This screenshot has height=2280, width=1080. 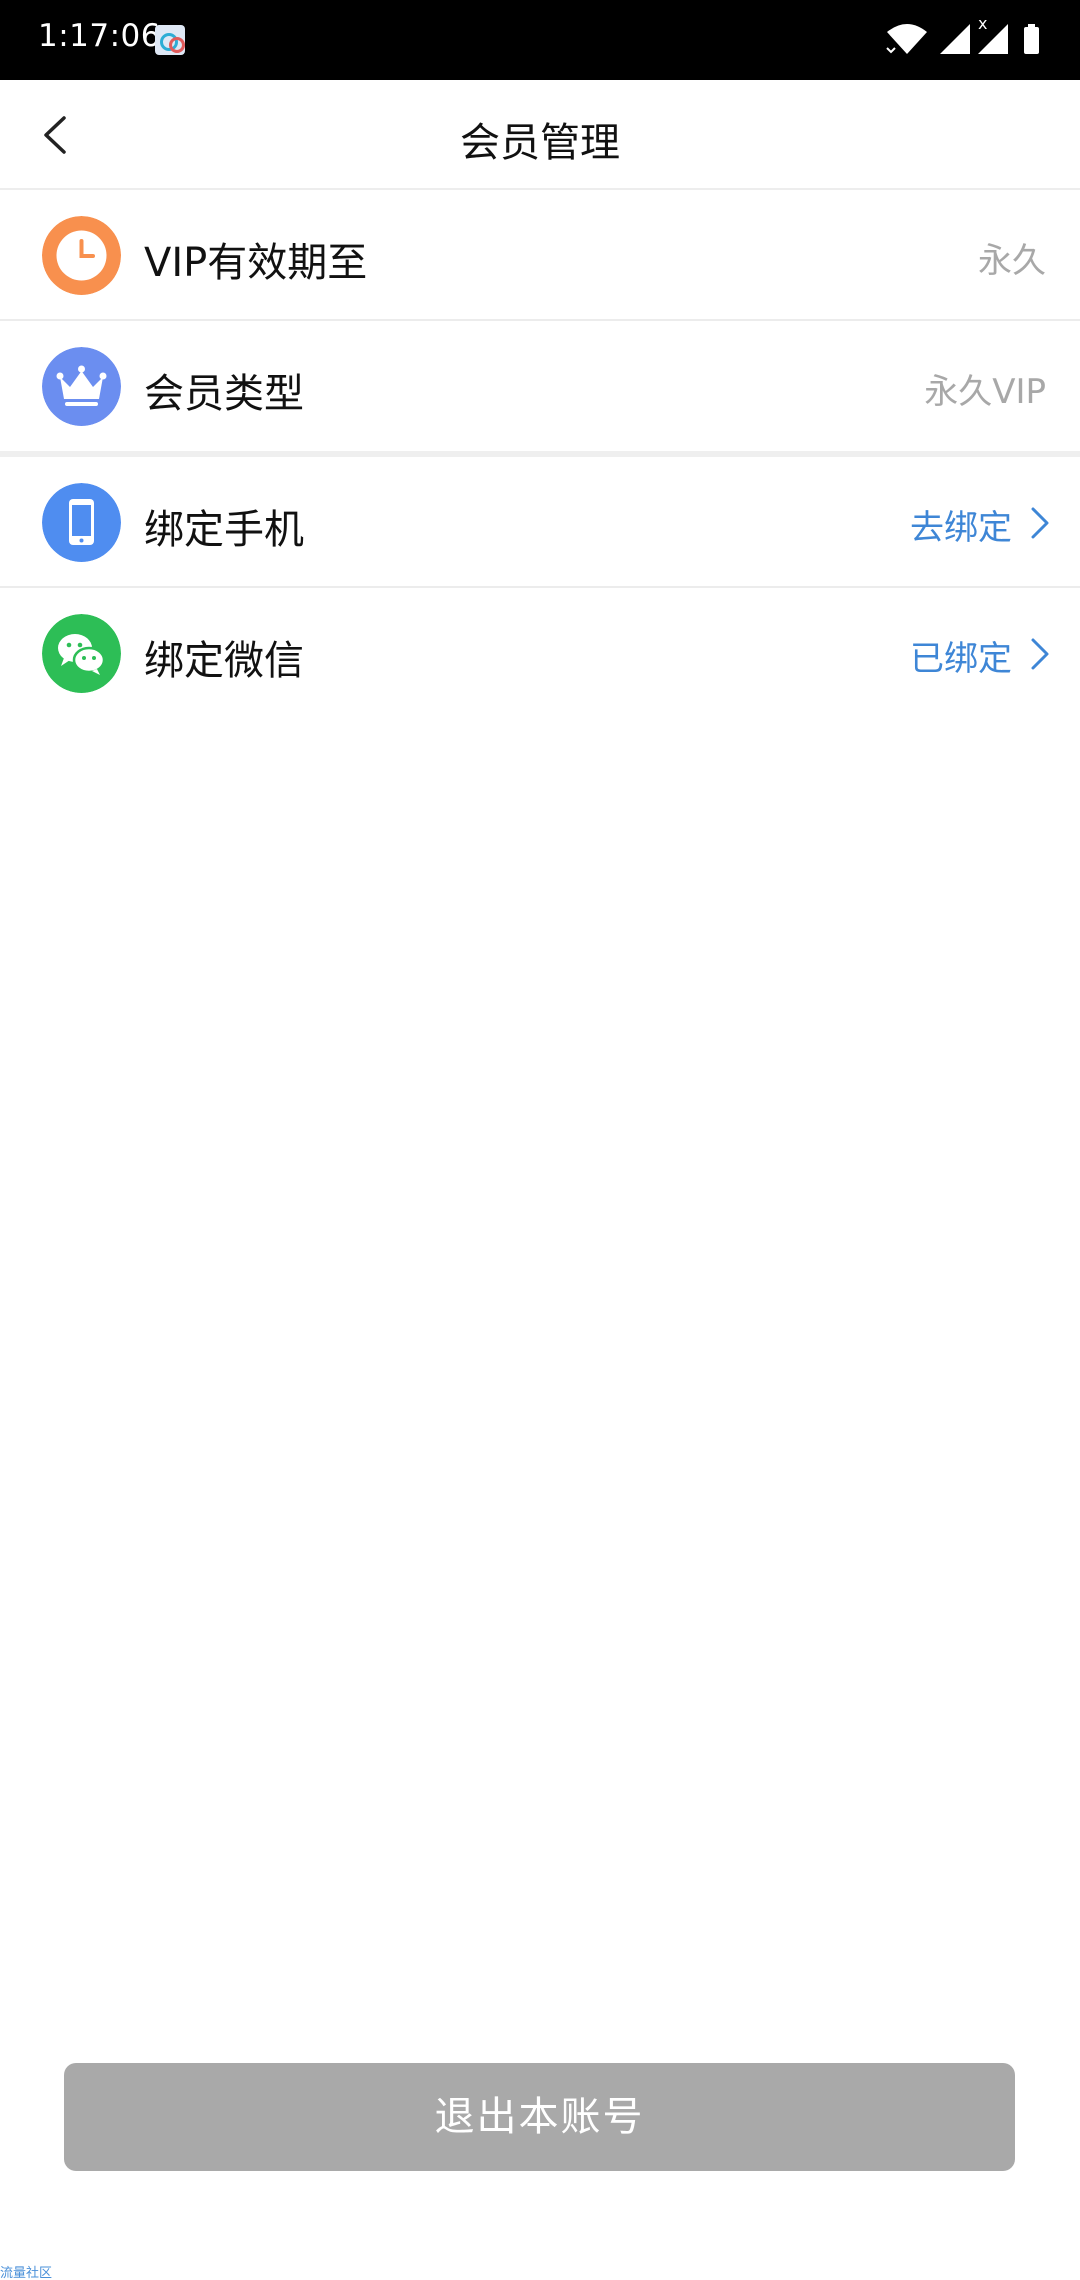 What do you see at coordinates (81, 386) in the screenshot?
I see `crown-icon` at bounding box center [81, 386].